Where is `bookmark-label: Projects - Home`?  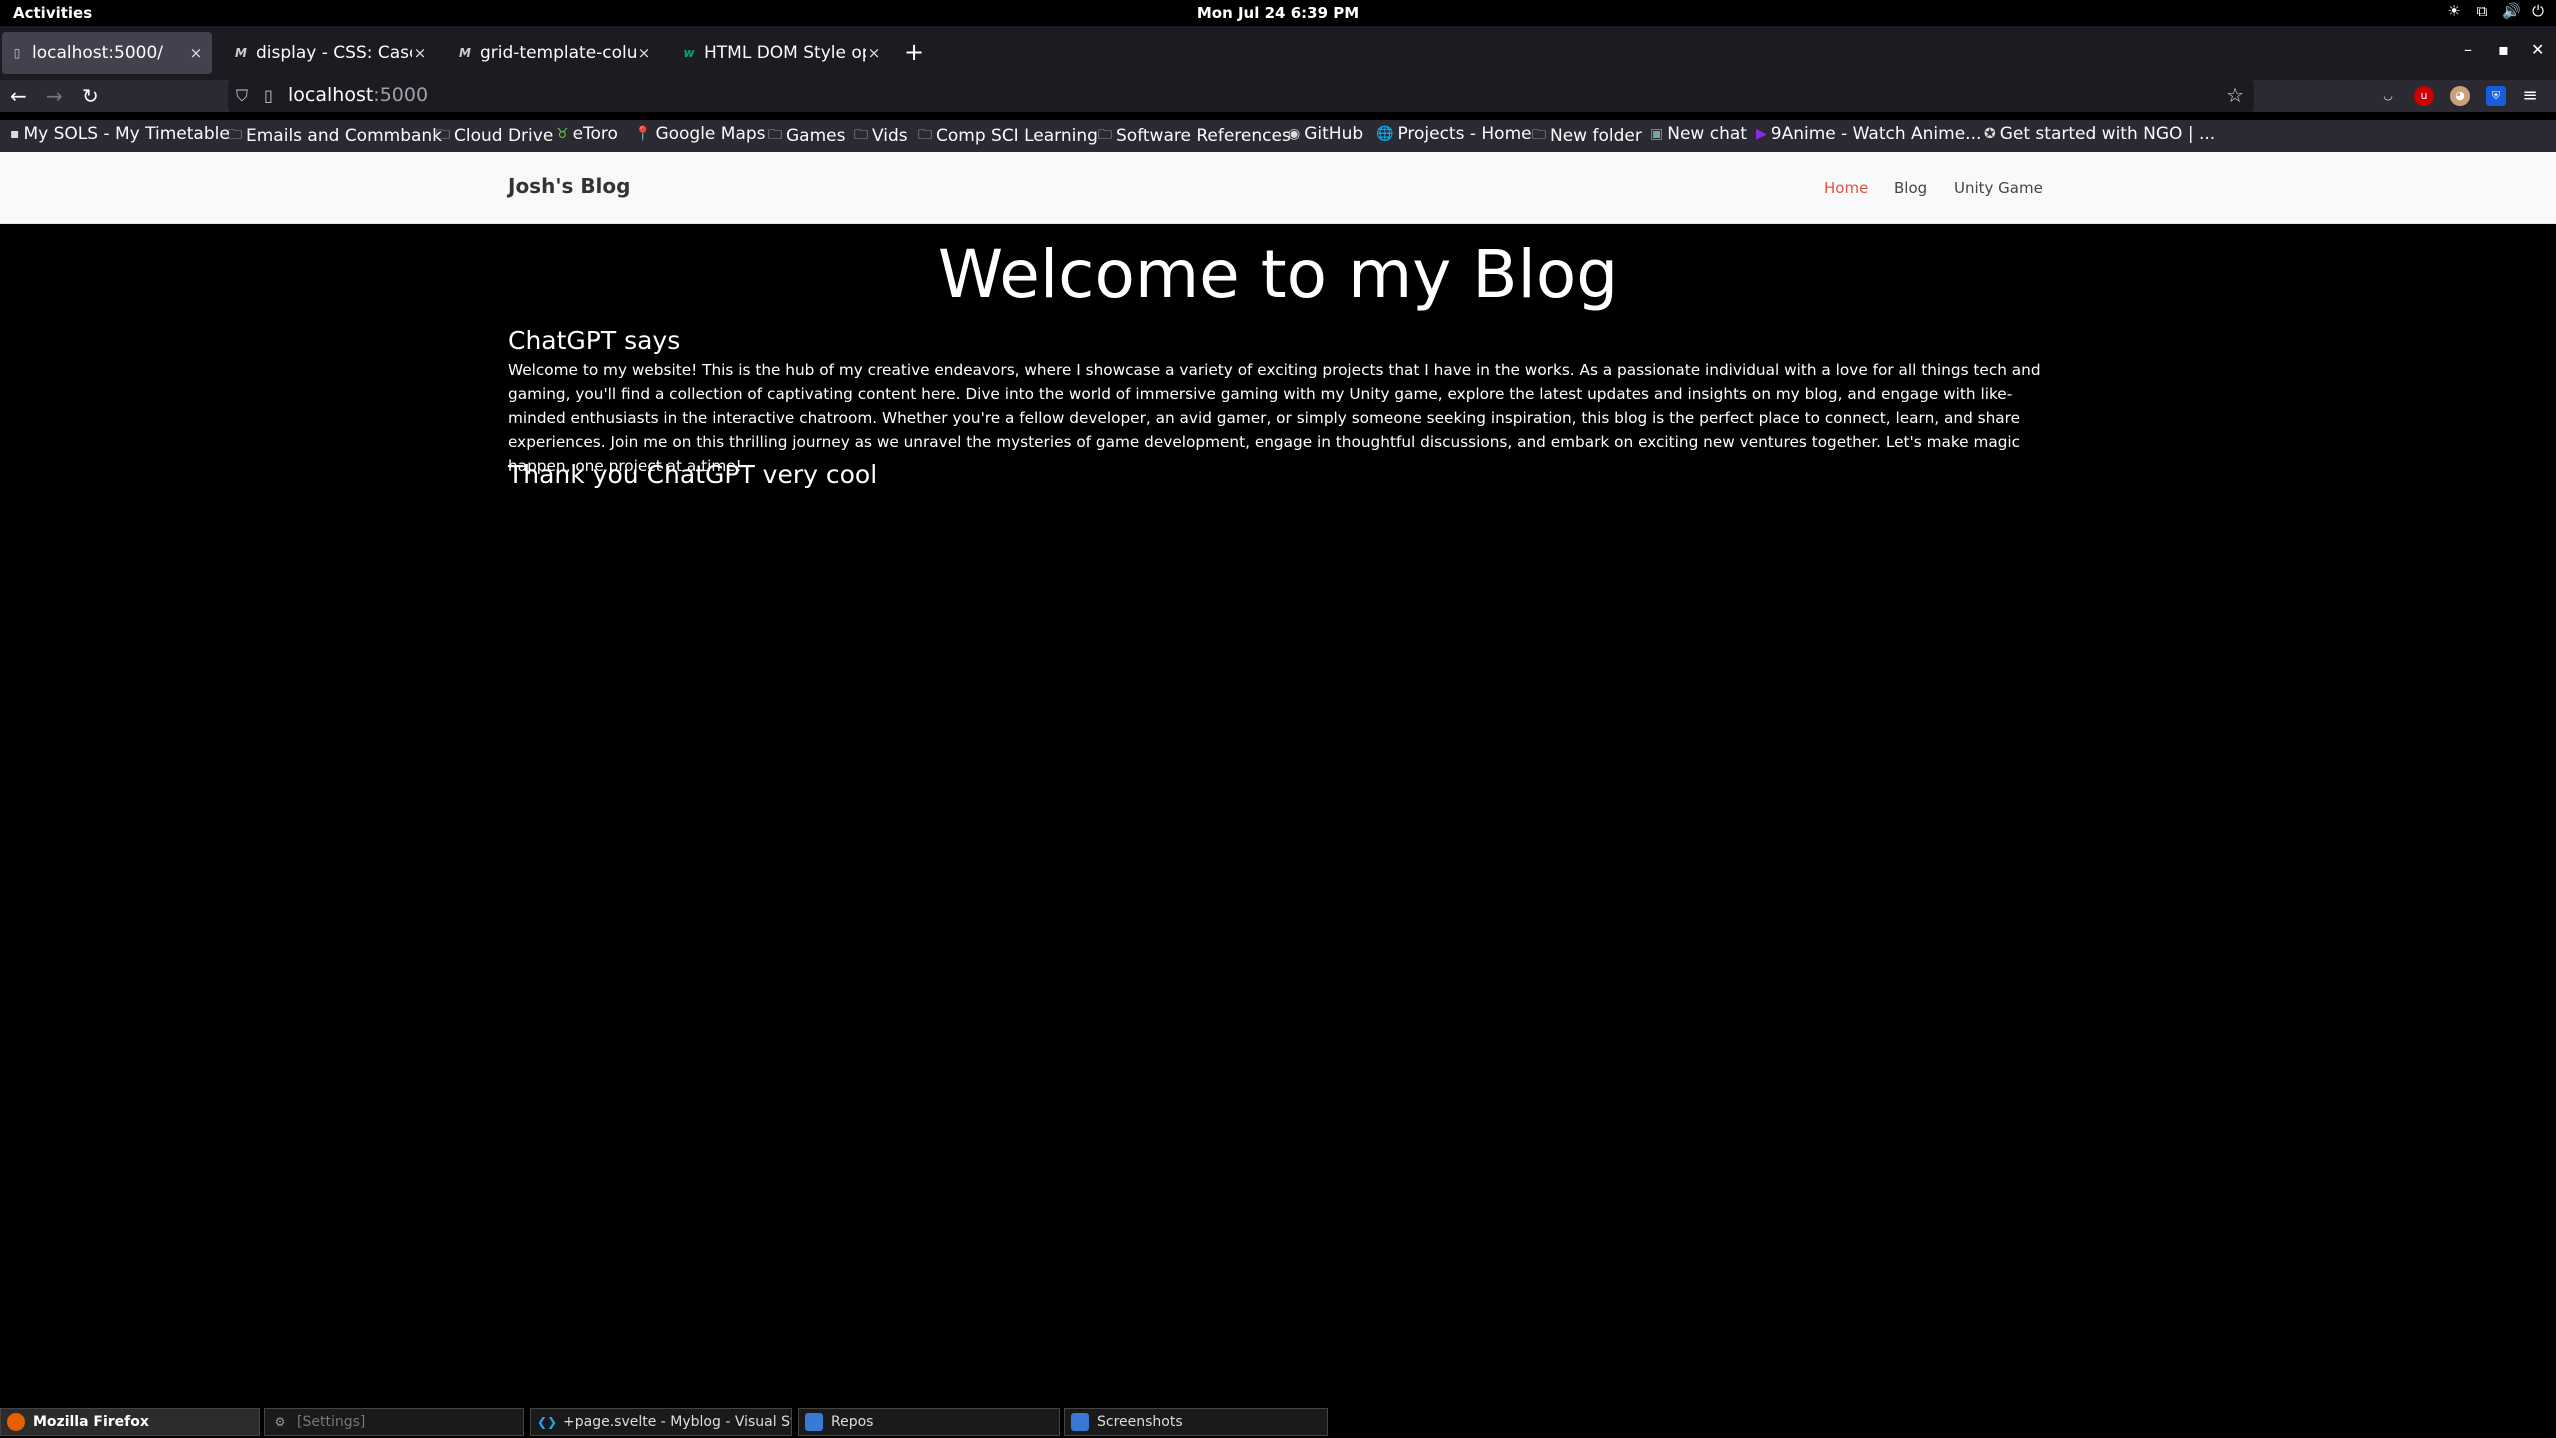
bookmark-label: Projects - Home is located at coordinates (1464, 134).